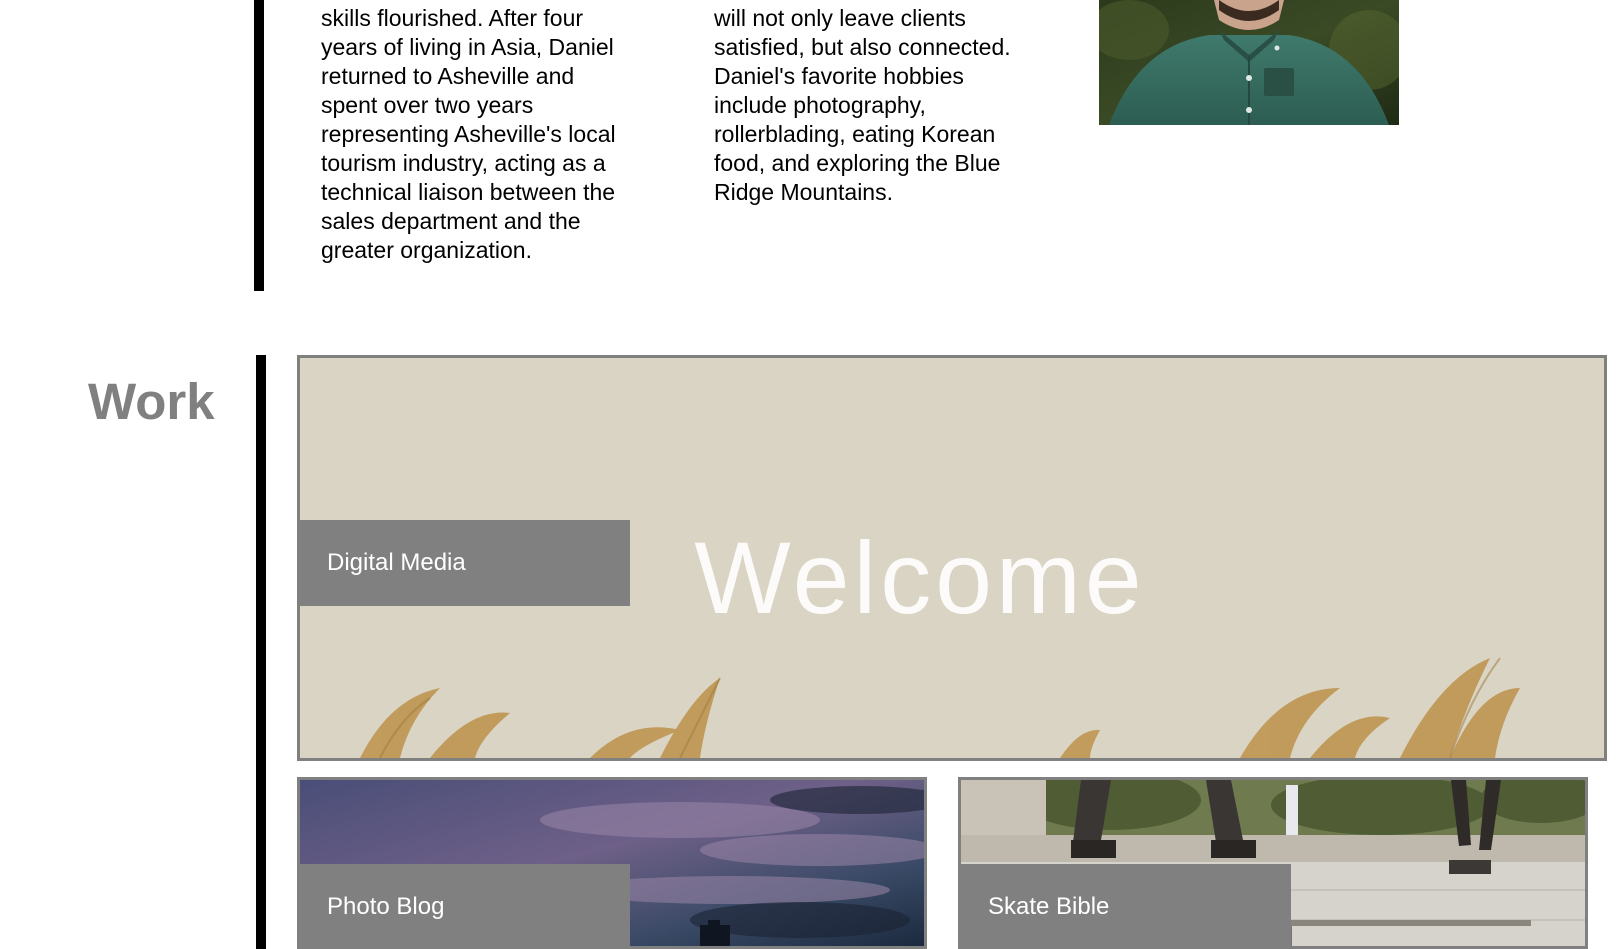  Describe the element at coordinates (803, 192) in the screenshot. I see `about-text-line: Ridge Mountains.` at that location.